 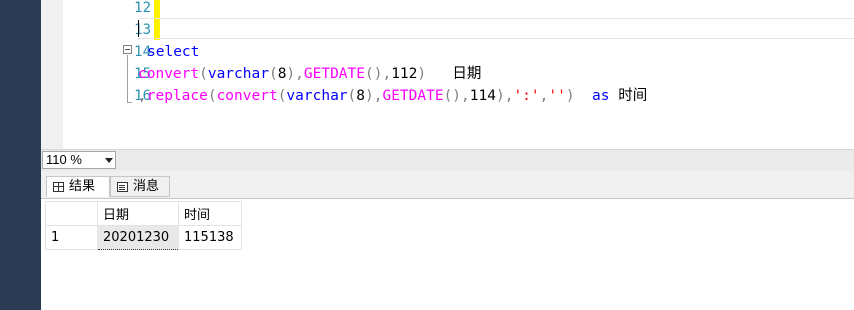 I want to click on chevron-down-icon, so click(x=109, y=160).